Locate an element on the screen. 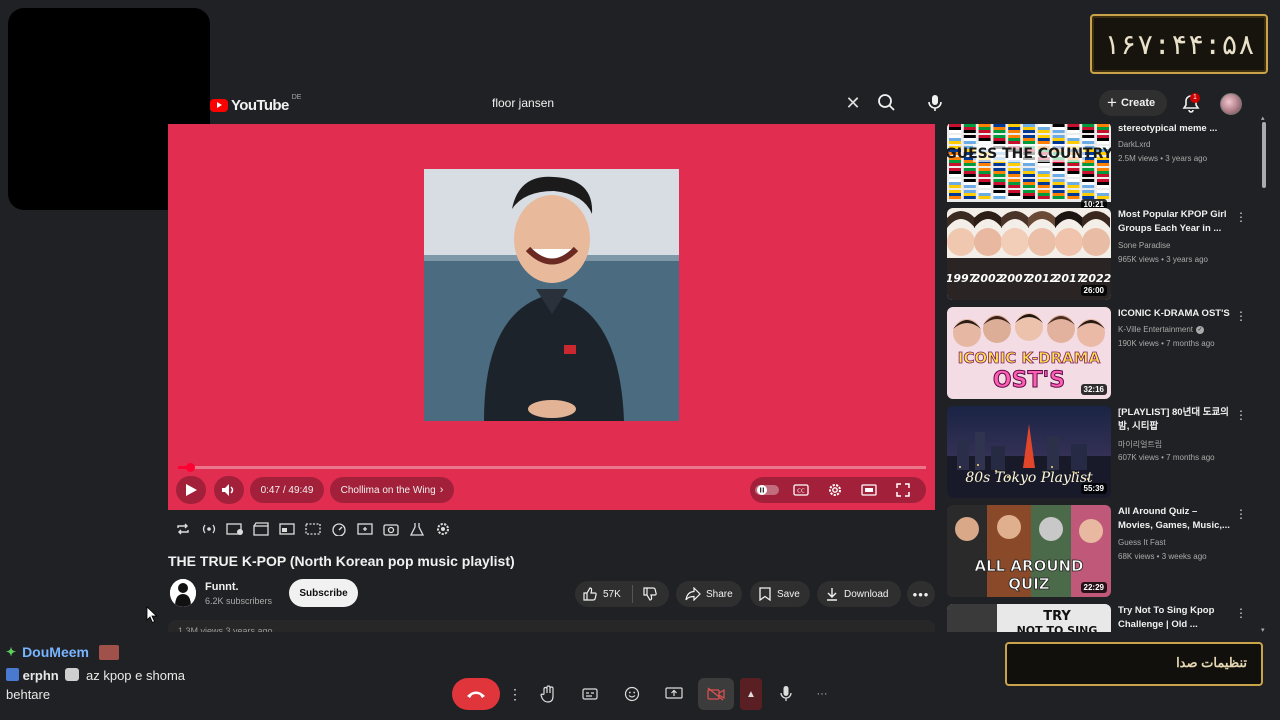  channel-name: Funnt. is located at coordinates (222, 587).